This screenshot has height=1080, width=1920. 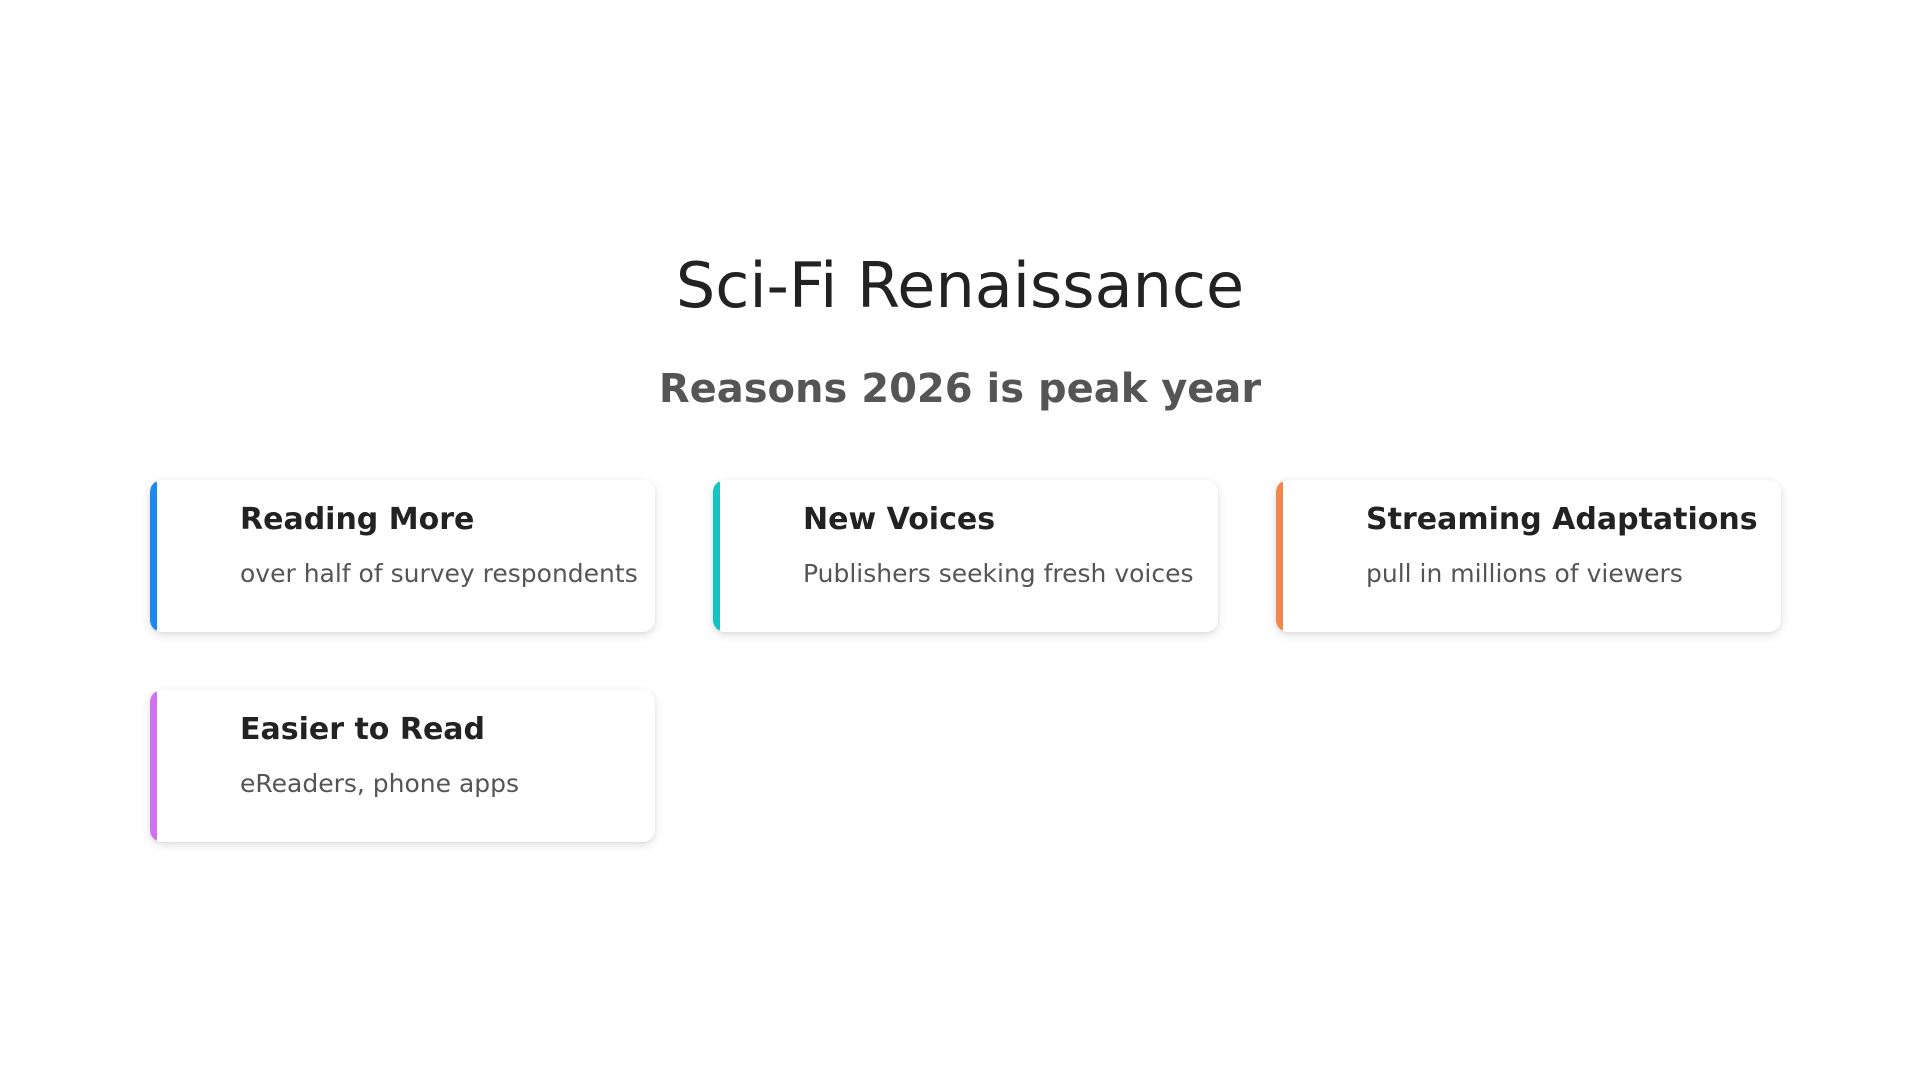 What do you see at coordinates (1562, 519) in the screenshot?
I see `card-title: Streaming Adaptations` at bounding box center [1562, 519].